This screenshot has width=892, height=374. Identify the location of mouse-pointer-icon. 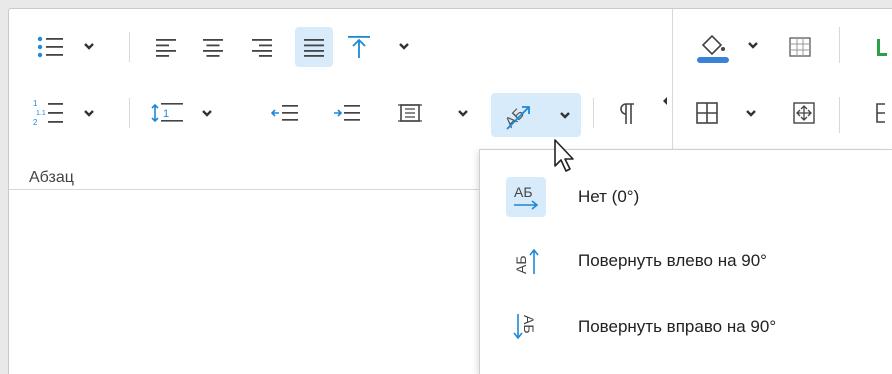
(564, 155).